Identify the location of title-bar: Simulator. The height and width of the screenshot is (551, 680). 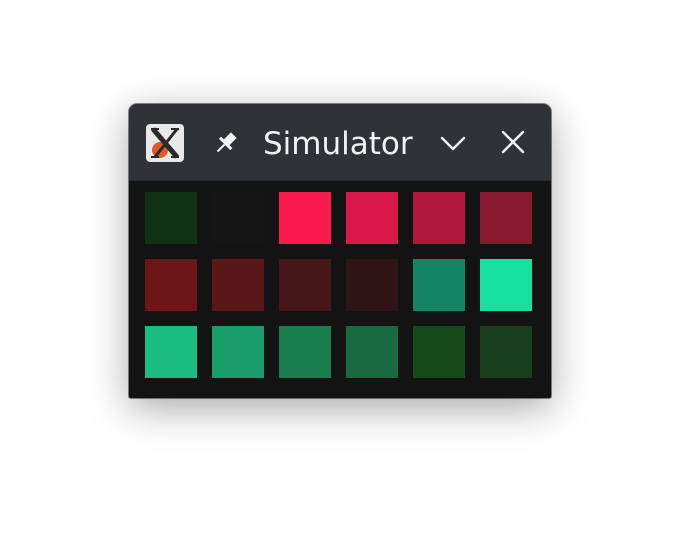
(340, 142).